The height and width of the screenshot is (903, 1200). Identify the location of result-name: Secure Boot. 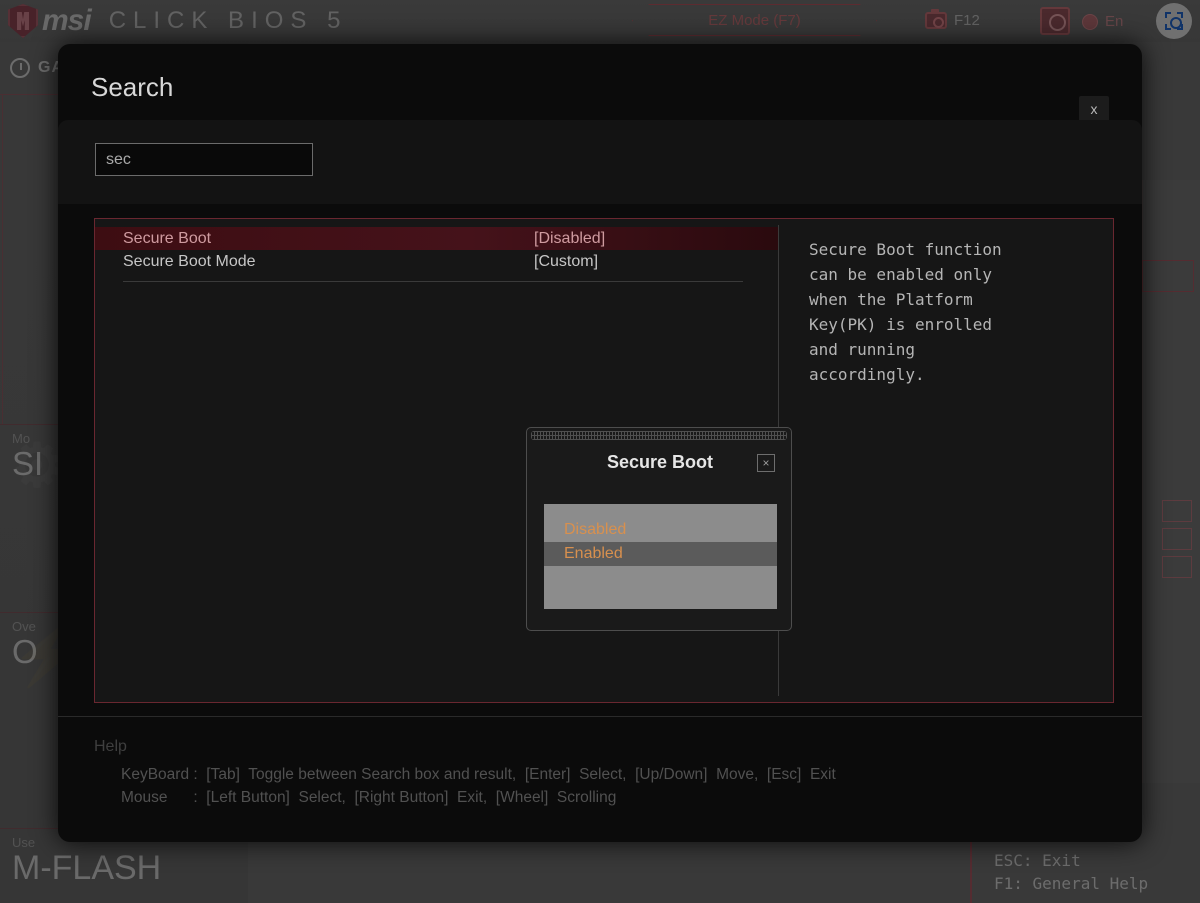
(167, 238).